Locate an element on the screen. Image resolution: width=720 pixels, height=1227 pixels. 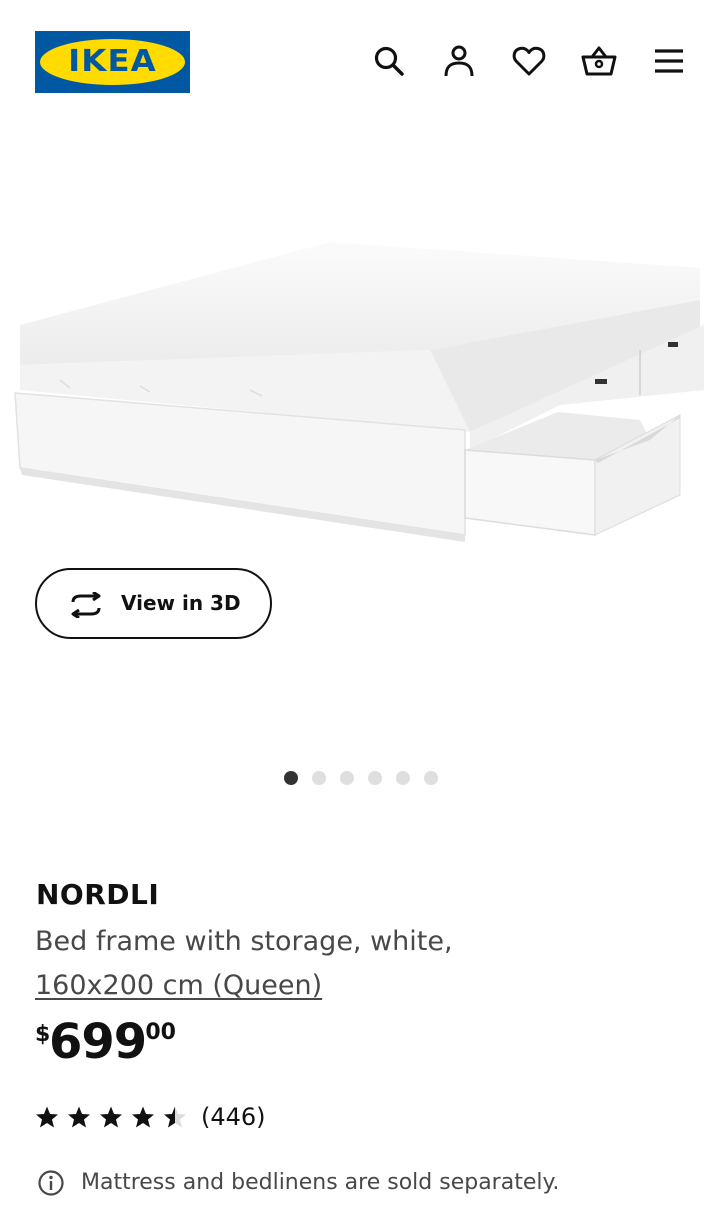
product-size-link: 160x200 cm (Queen) is located at coordinates (178, 986).